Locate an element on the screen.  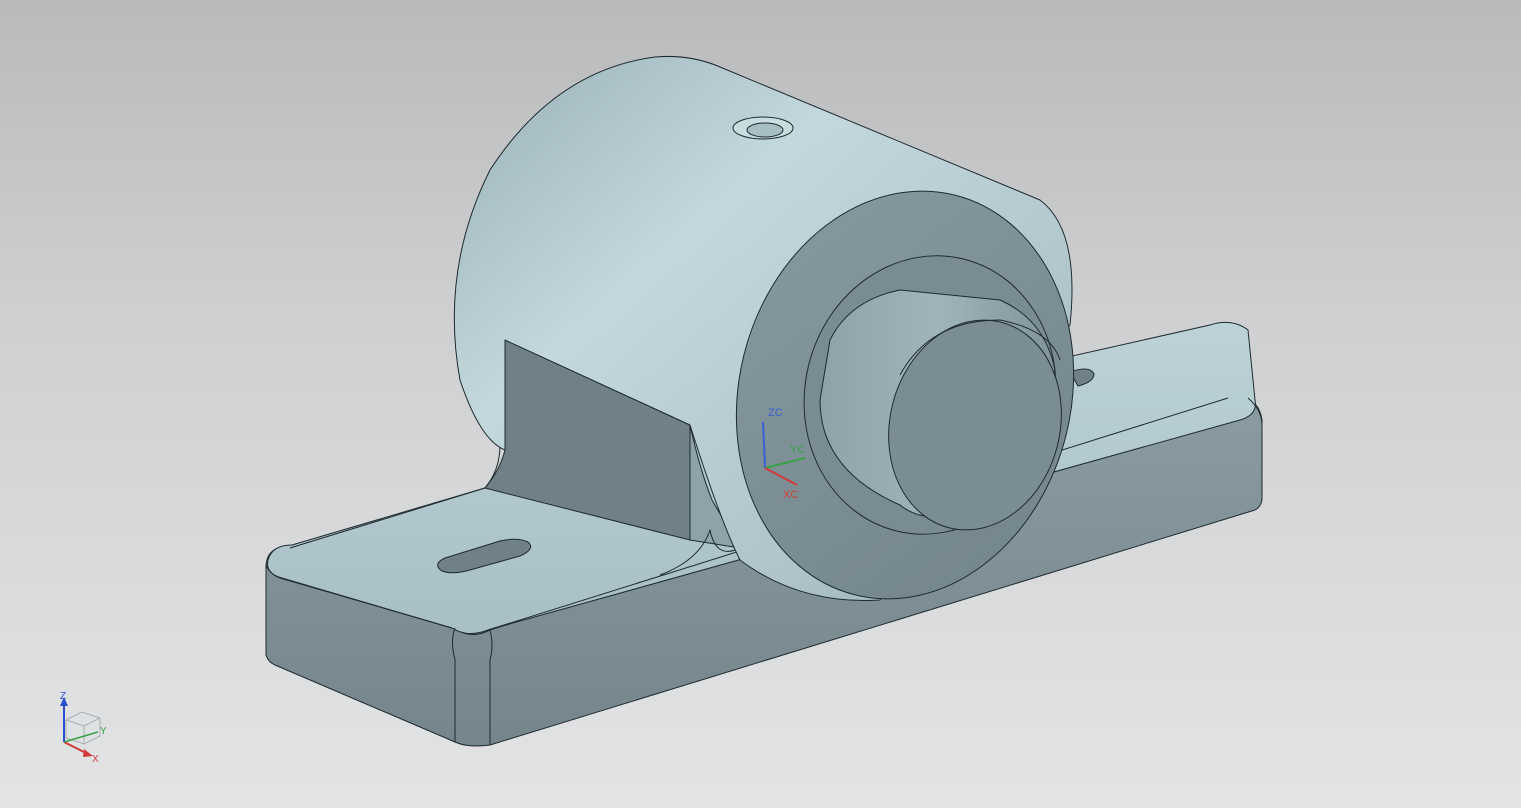
view-triad: Z X Y is located at coordinates (83, 728).